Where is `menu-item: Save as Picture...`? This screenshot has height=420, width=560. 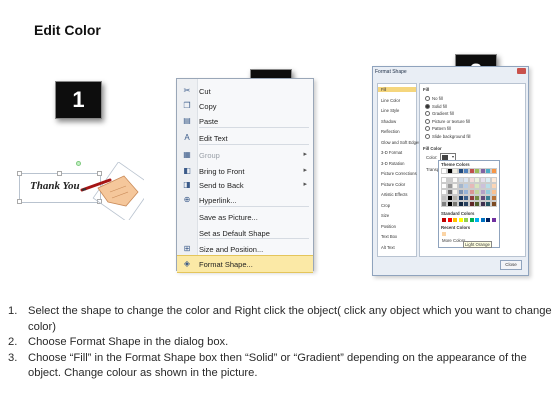
menu-item: Save as Picture... is located at coordinates (245, 217).